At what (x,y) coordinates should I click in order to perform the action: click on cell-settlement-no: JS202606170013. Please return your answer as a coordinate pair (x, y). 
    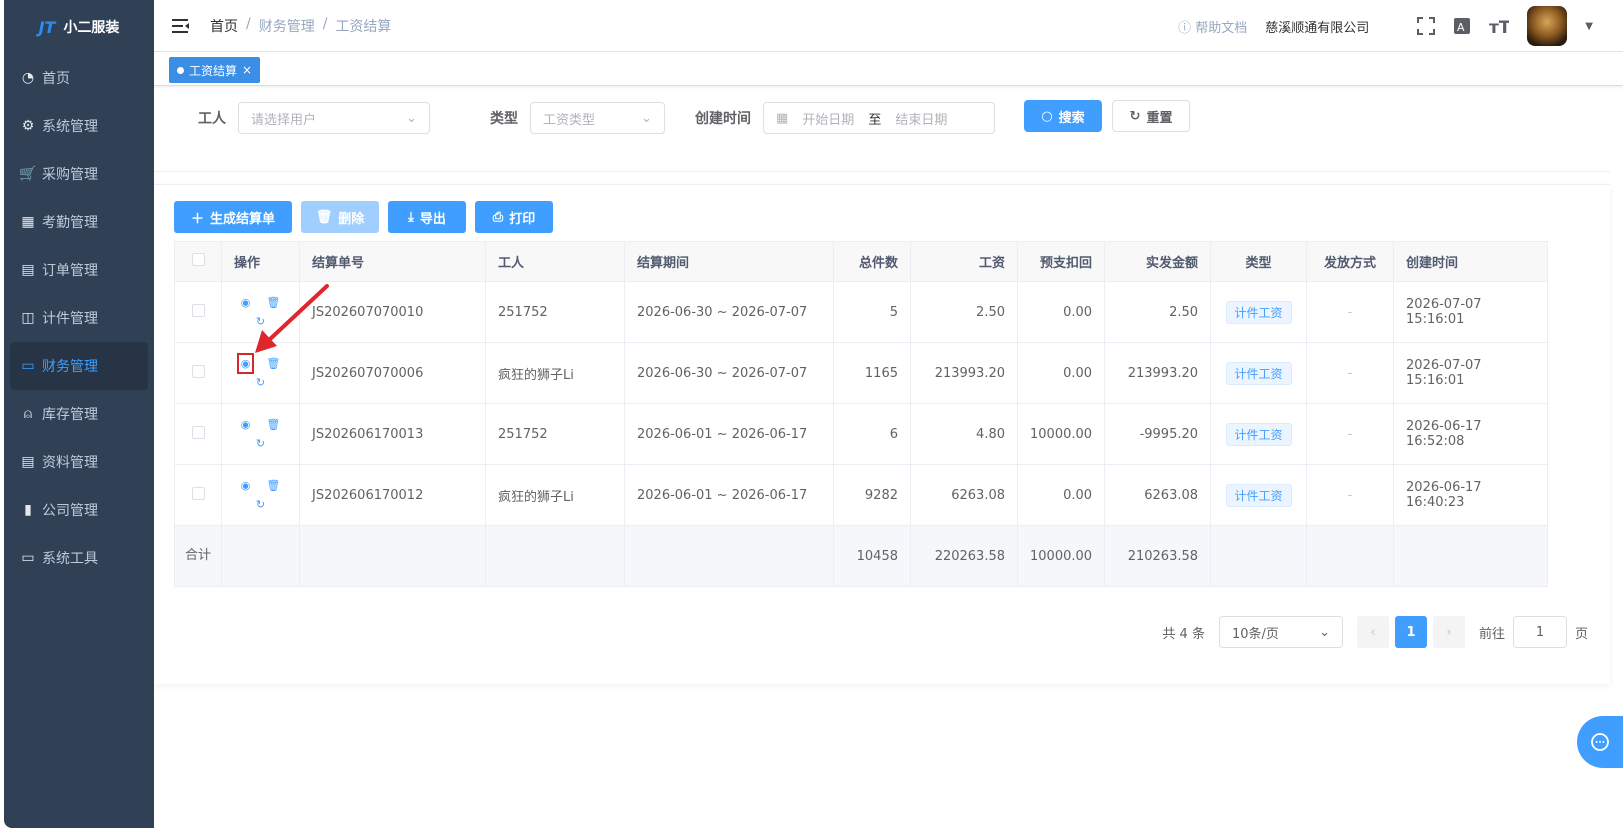
    Looking at the image, I should click on (392, 434).